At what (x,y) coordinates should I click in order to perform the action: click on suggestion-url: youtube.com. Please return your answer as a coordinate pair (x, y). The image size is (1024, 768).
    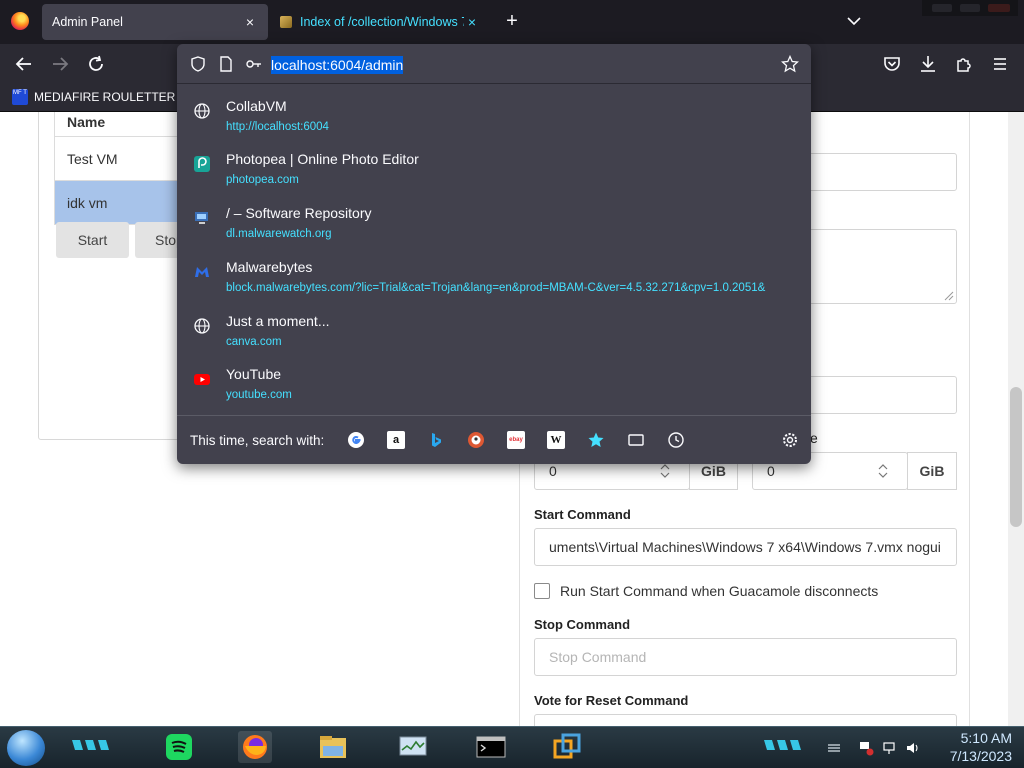
    Looking at the image, I should click on (259, 395).